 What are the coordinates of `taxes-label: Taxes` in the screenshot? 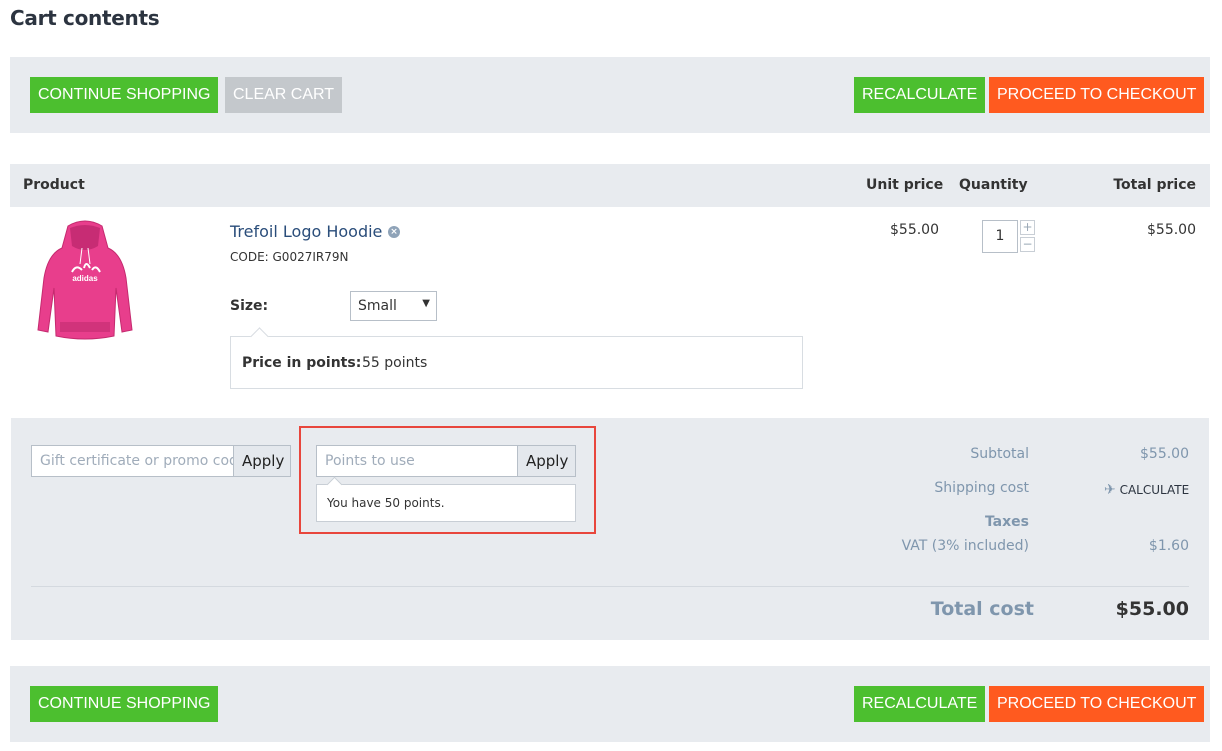 It's located at (1006, 522).